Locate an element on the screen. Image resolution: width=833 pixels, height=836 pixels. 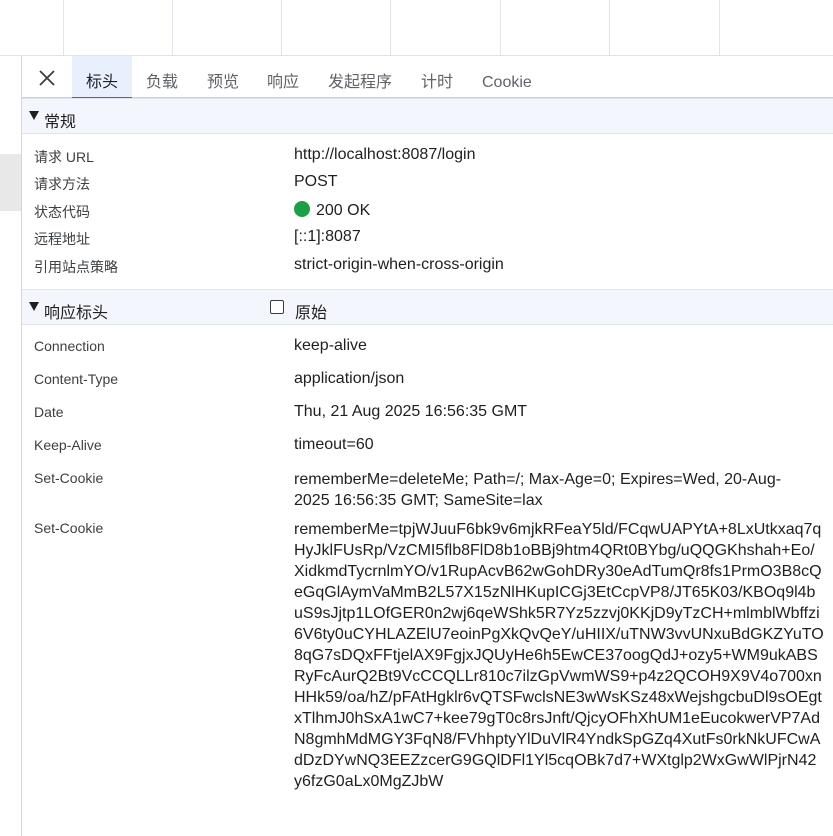
header-key: Connection is located at coordinates (69, 346).